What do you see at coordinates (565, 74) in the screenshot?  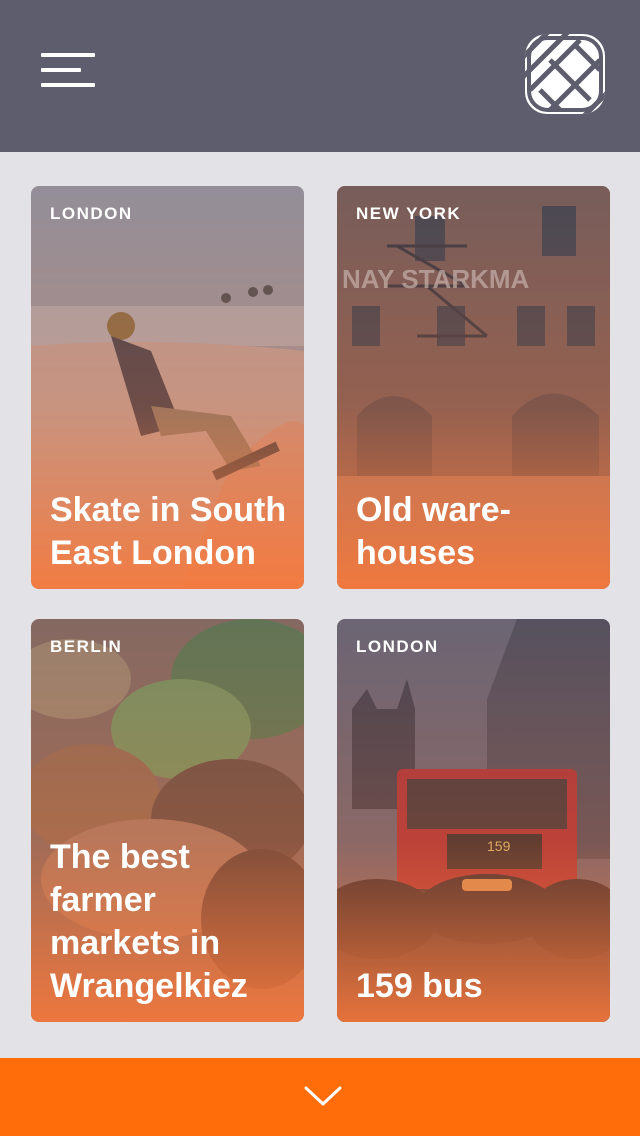 I see `woven-logo-icon` at bounding box center [565, 74].